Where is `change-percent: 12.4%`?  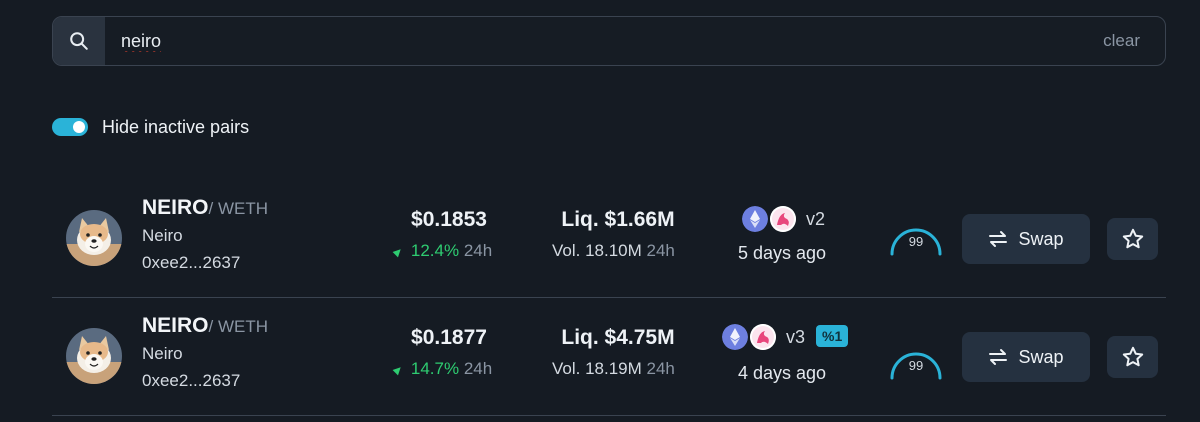
change-percent: 12.4% is located at coordinates (435, 250).